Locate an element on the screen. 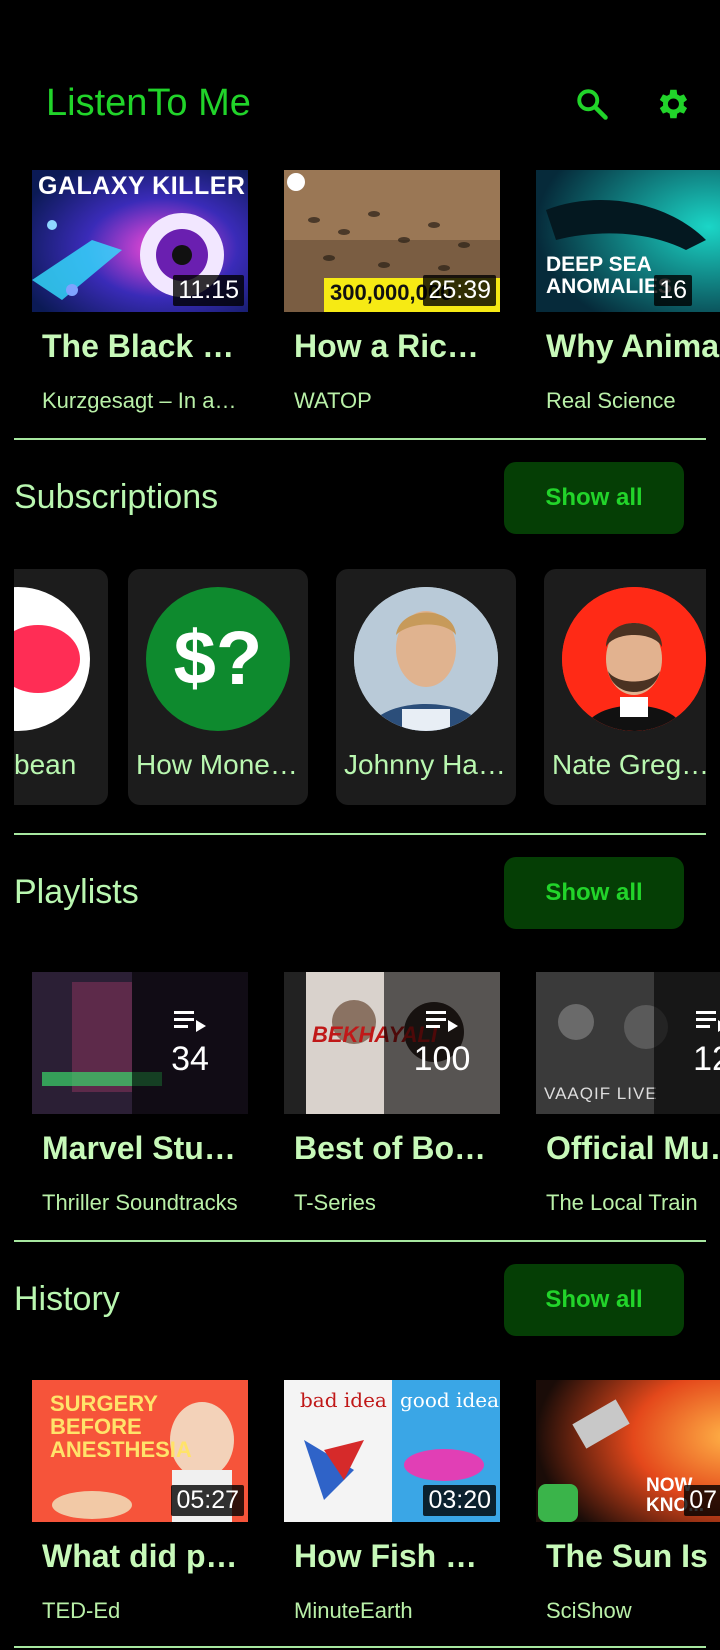 The image size is (720, 1650). gear-icon is located at coordinates (672, 104).